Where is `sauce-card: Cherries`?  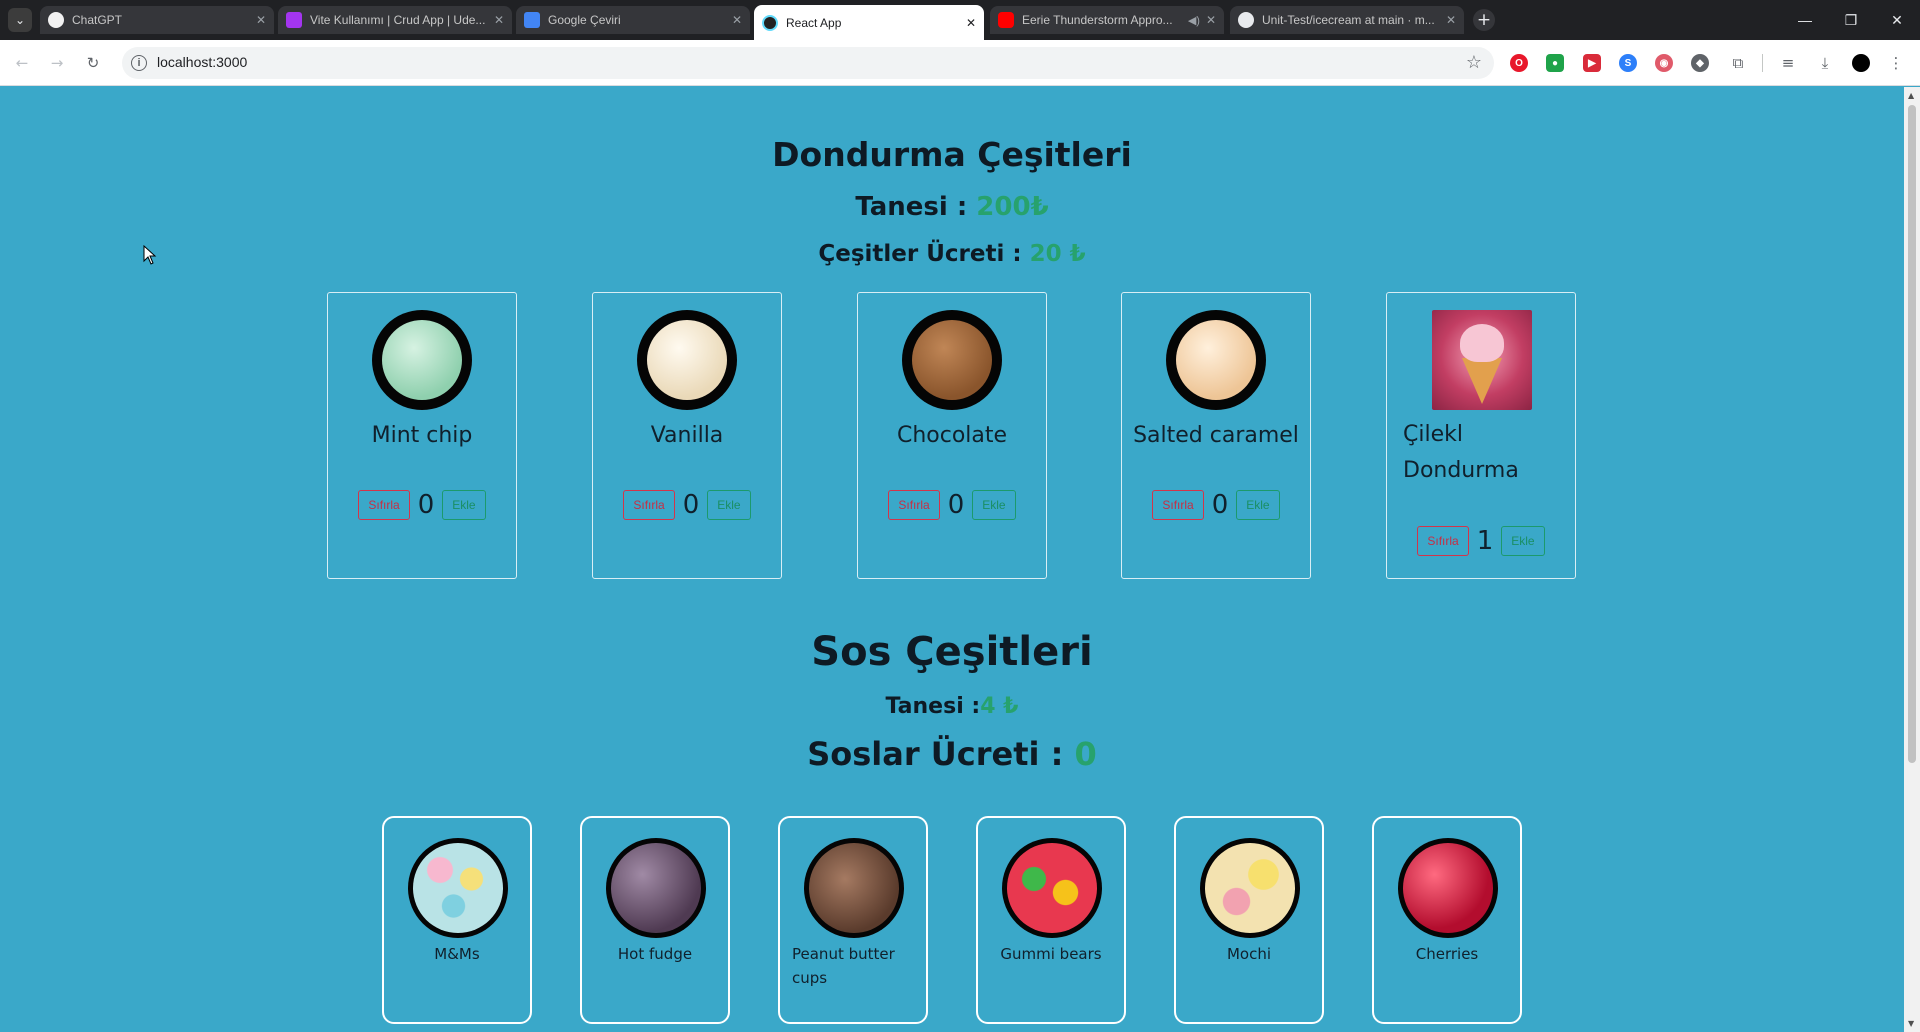 sauce-card: Cherries is located at coordinates (1447, 920).